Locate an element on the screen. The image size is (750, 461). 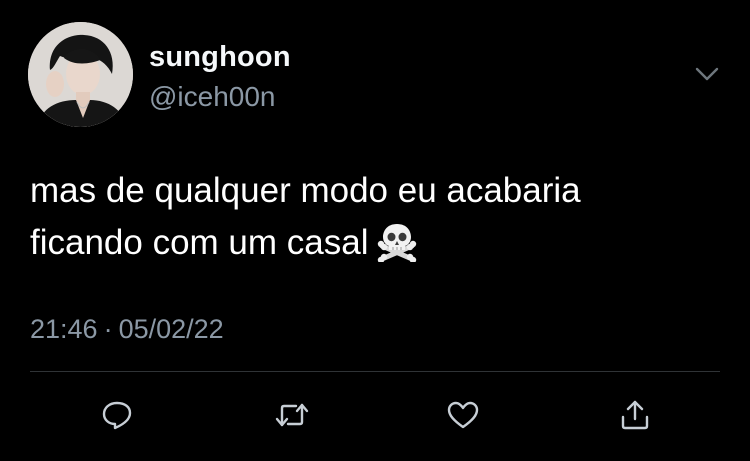
user-handle: @iceh00n is located at coordinates (212, 97).